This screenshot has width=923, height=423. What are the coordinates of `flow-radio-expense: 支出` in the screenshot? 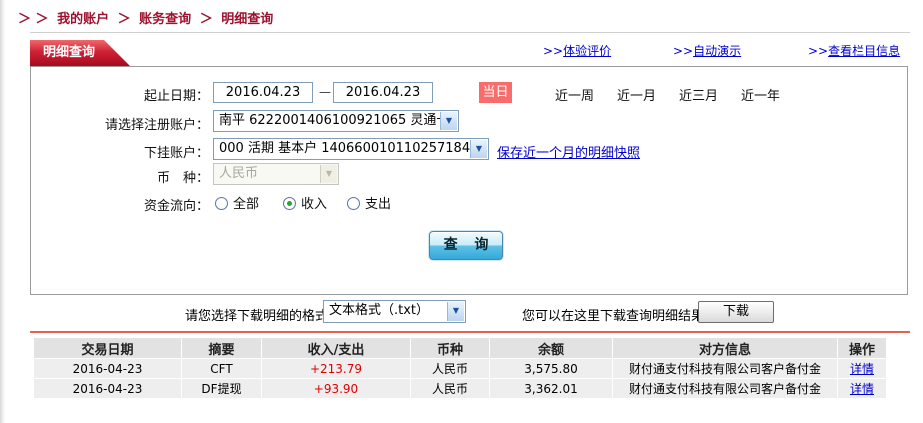 It's located at (369, 202).